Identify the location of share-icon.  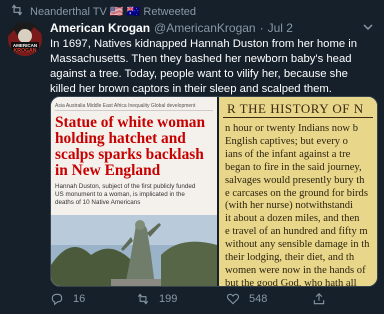
(319, 299).